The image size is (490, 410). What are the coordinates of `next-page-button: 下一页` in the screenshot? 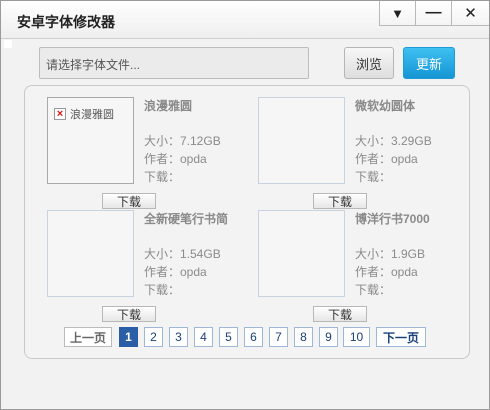 It's located at (401, 337).